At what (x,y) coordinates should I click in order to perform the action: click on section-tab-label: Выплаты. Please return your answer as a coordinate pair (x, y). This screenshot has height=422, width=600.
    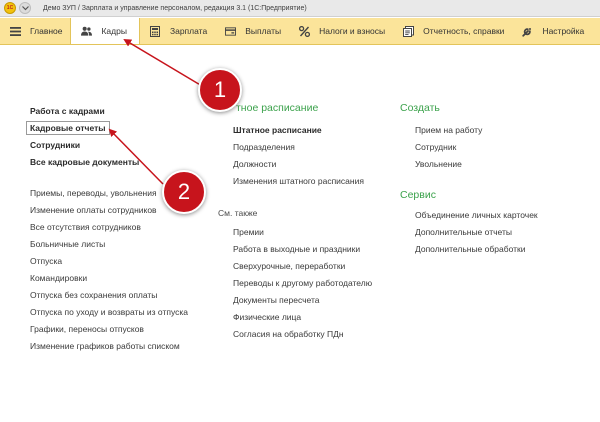
    Looking at the image, I should click on (263, 31).